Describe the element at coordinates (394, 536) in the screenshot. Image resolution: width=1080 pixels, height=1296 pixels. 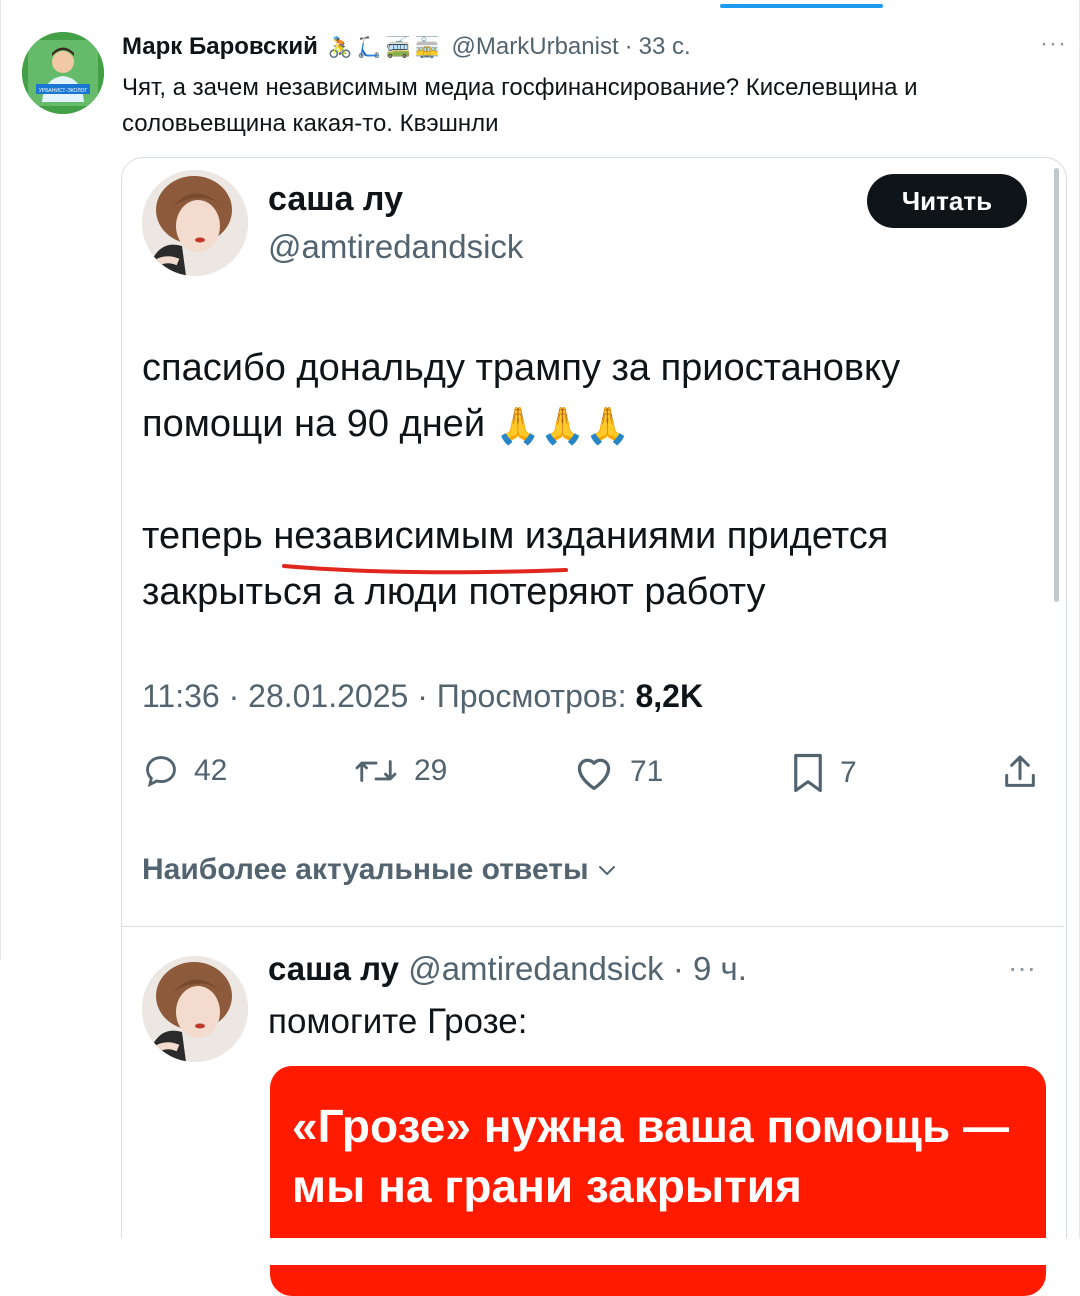
I see `highlighted-word: независимым` at that location.